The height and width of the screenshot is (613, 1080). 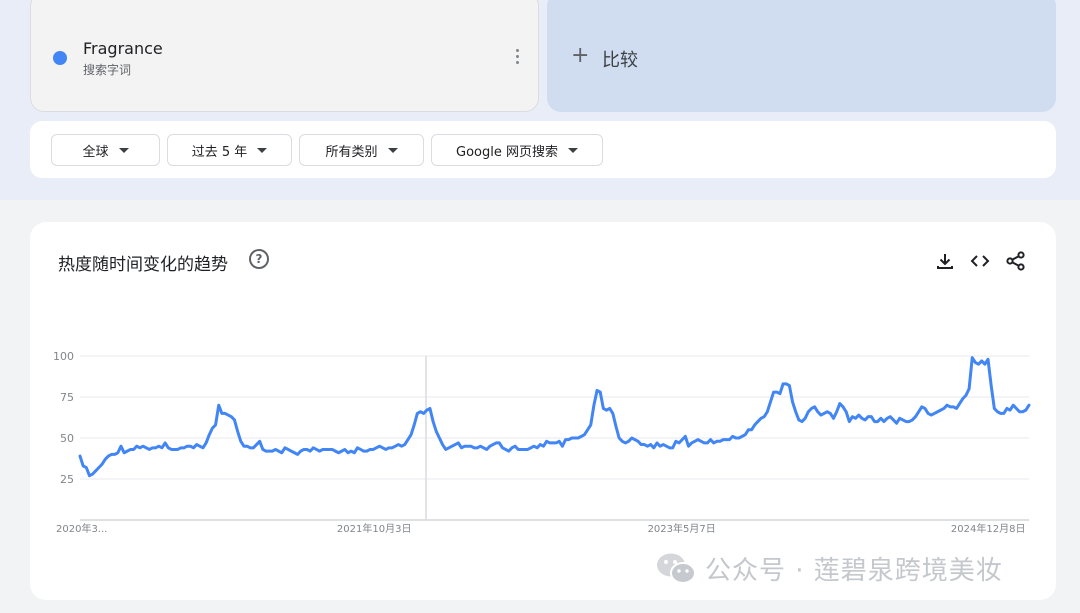 I want to click on y-tick-label: 75, so click(x=67, y=397).